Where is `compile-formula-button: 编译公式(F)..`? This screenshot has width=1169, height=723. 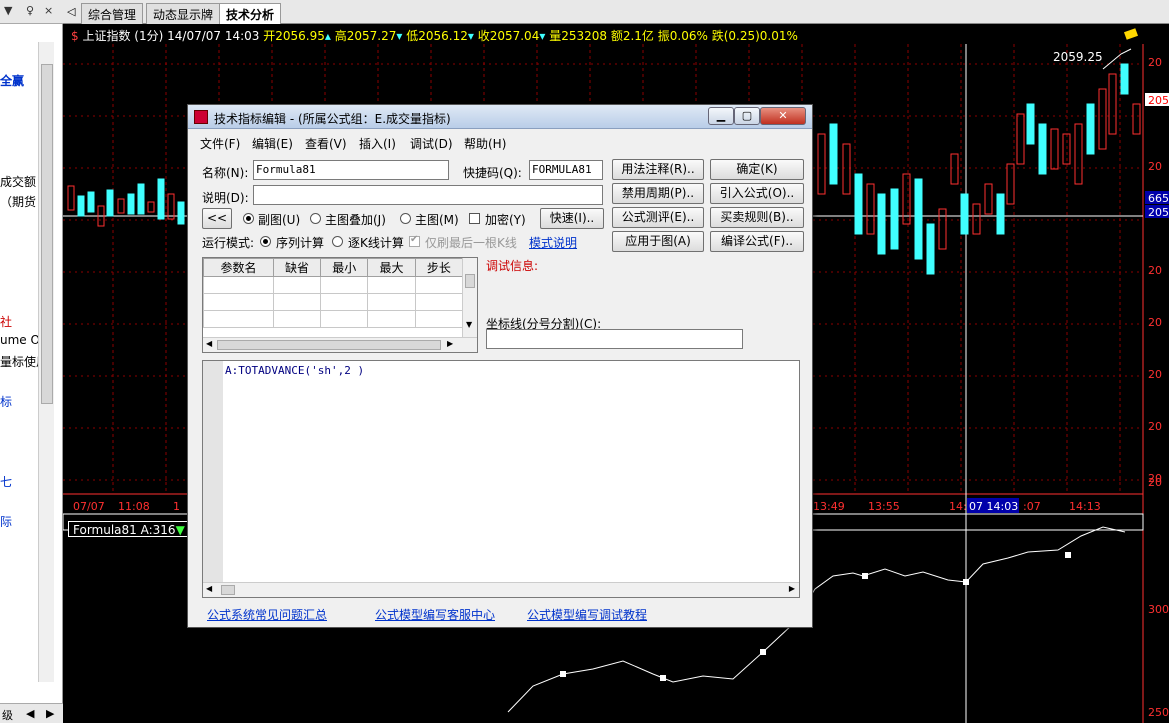 compile-formula-button: 编译公式(F).. is located at coordinates (757, 241).